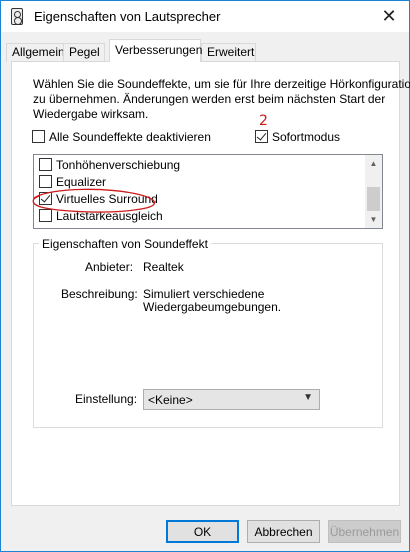 The image size is (410, 552). What do you see at coordinates (155, 50) in the screenshot?
I see `tab-verbesserungen: Verbesserungen` at bounding box center [155, 50].